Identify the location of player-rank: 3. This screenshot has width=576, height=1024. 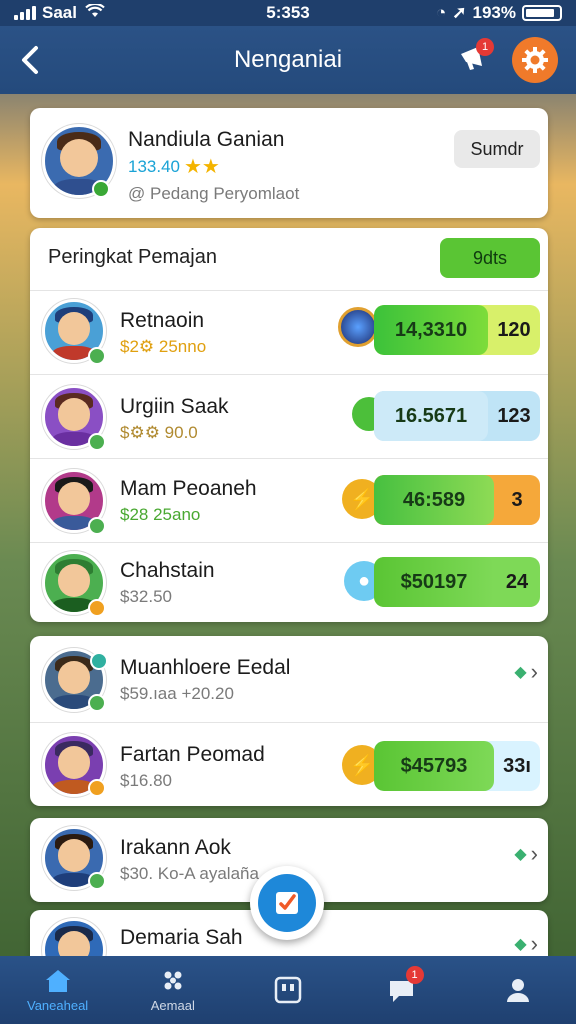
(517, 499).